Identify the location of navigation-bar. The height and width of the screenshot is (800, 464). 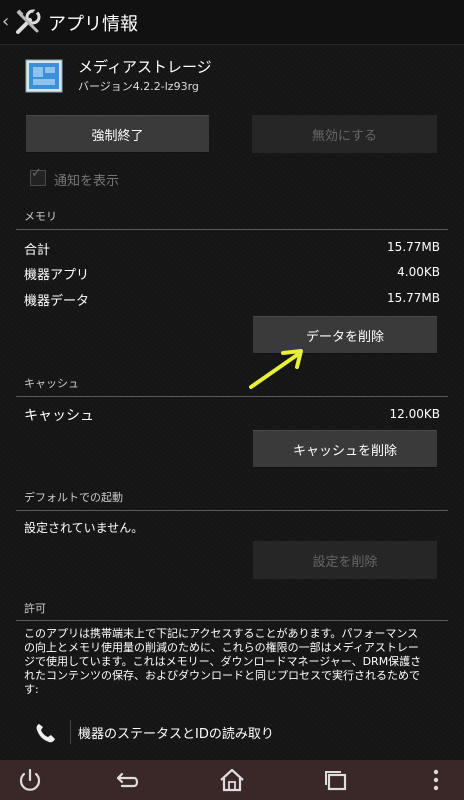
(232, 780).